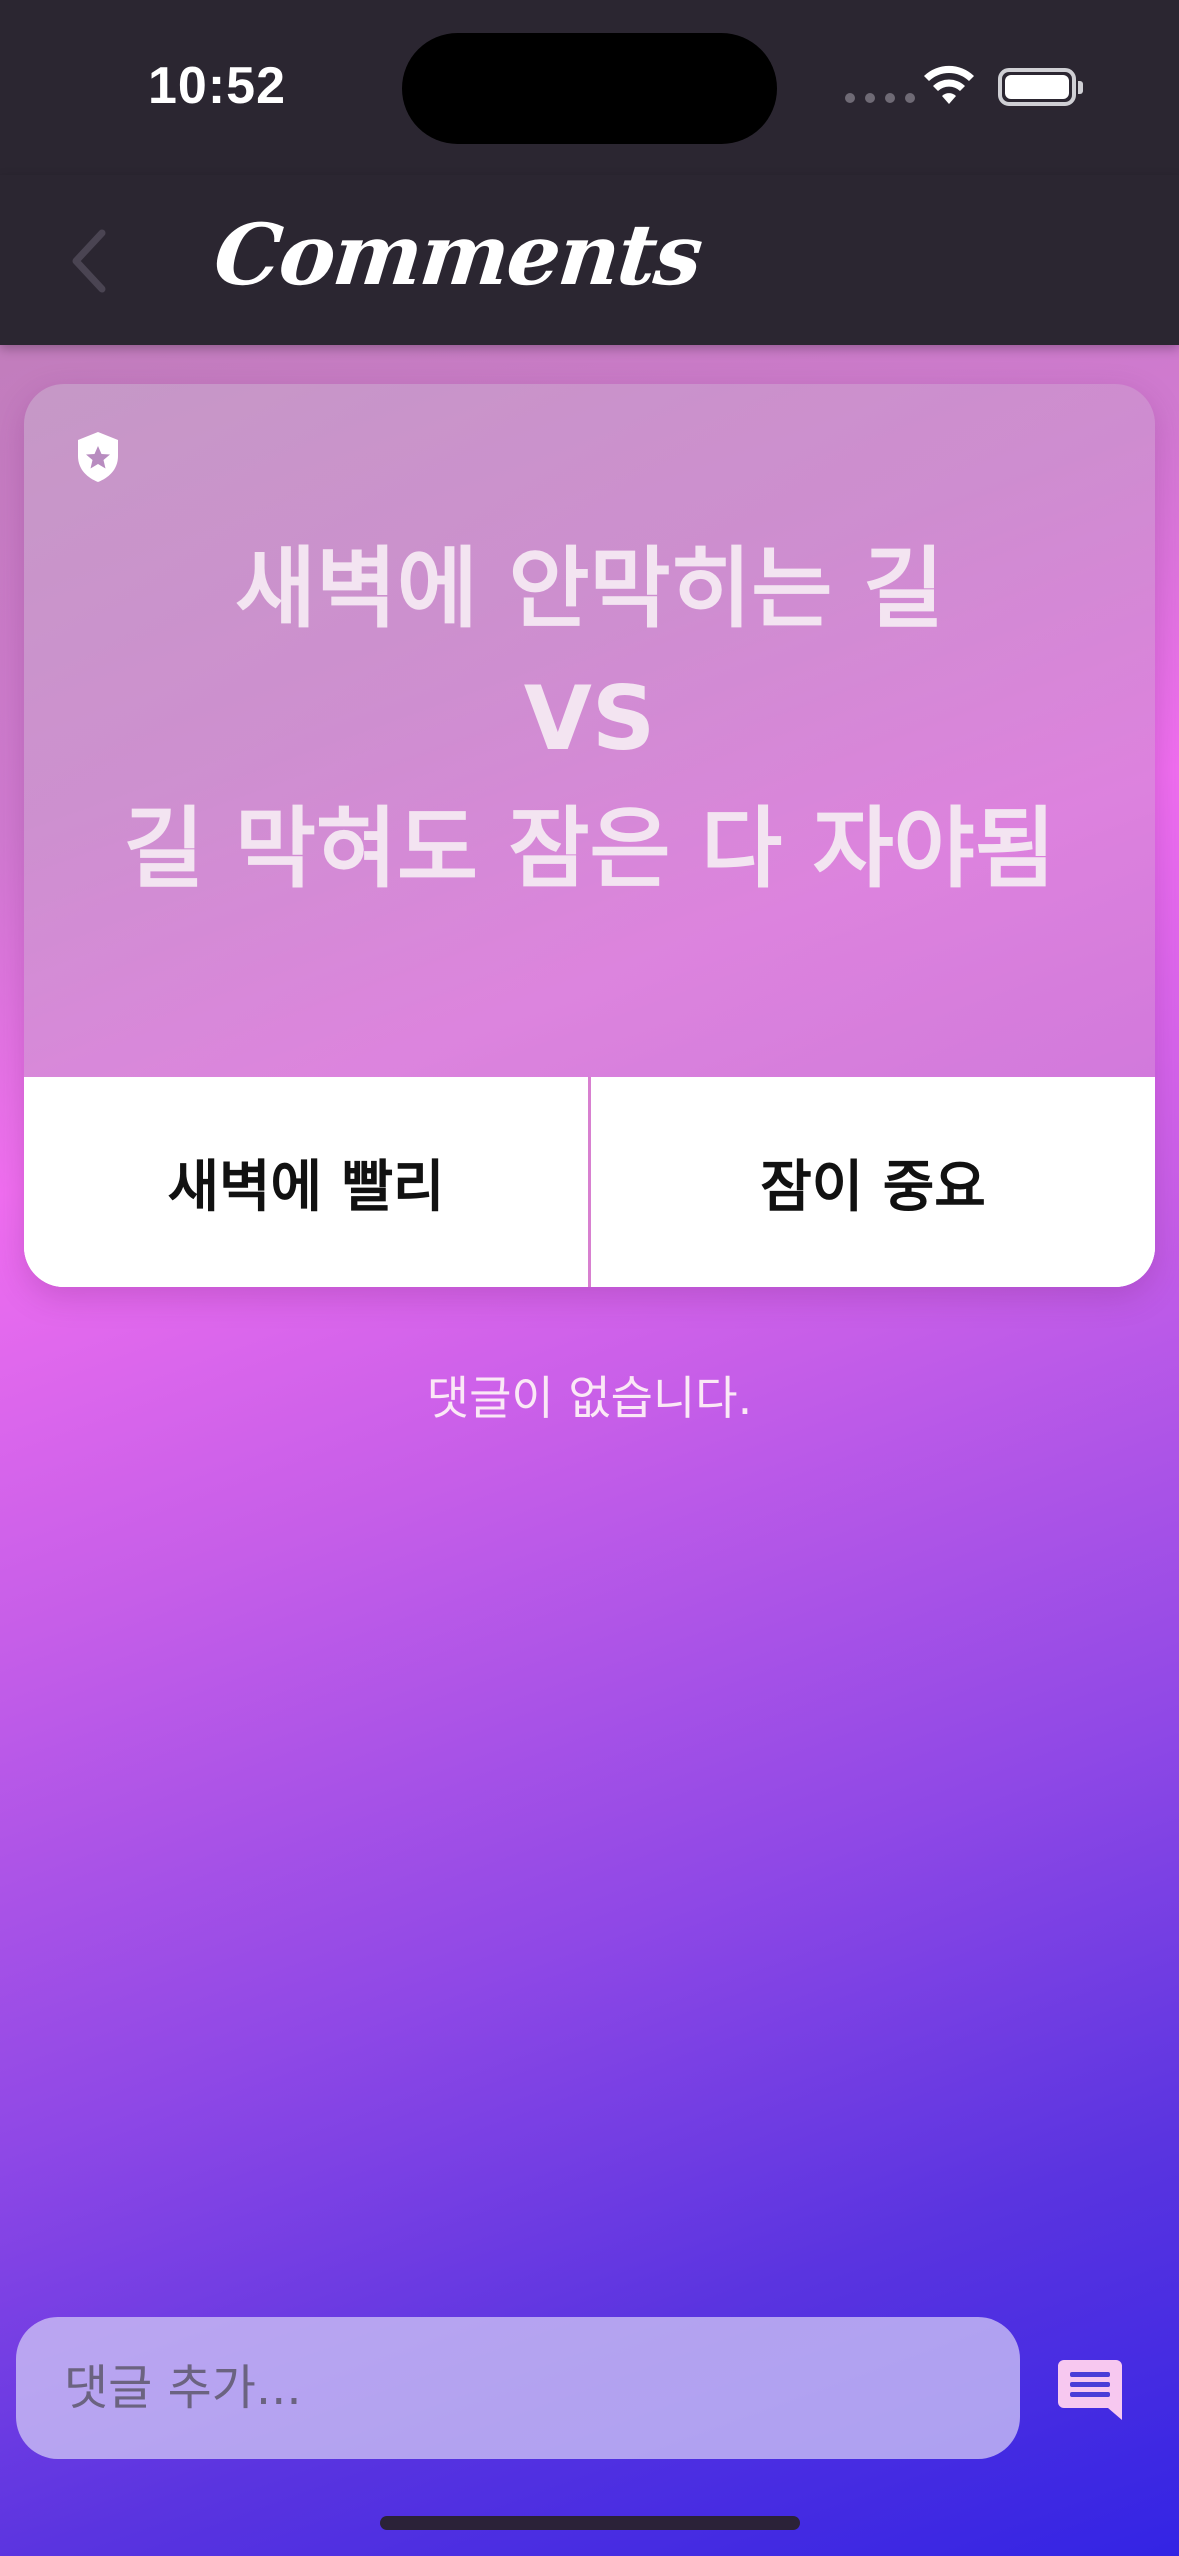 This screenshot has width=1179, height=2556. I want to click on empty-comments-message: 댓글이 없습니다., so click(589, 1398).